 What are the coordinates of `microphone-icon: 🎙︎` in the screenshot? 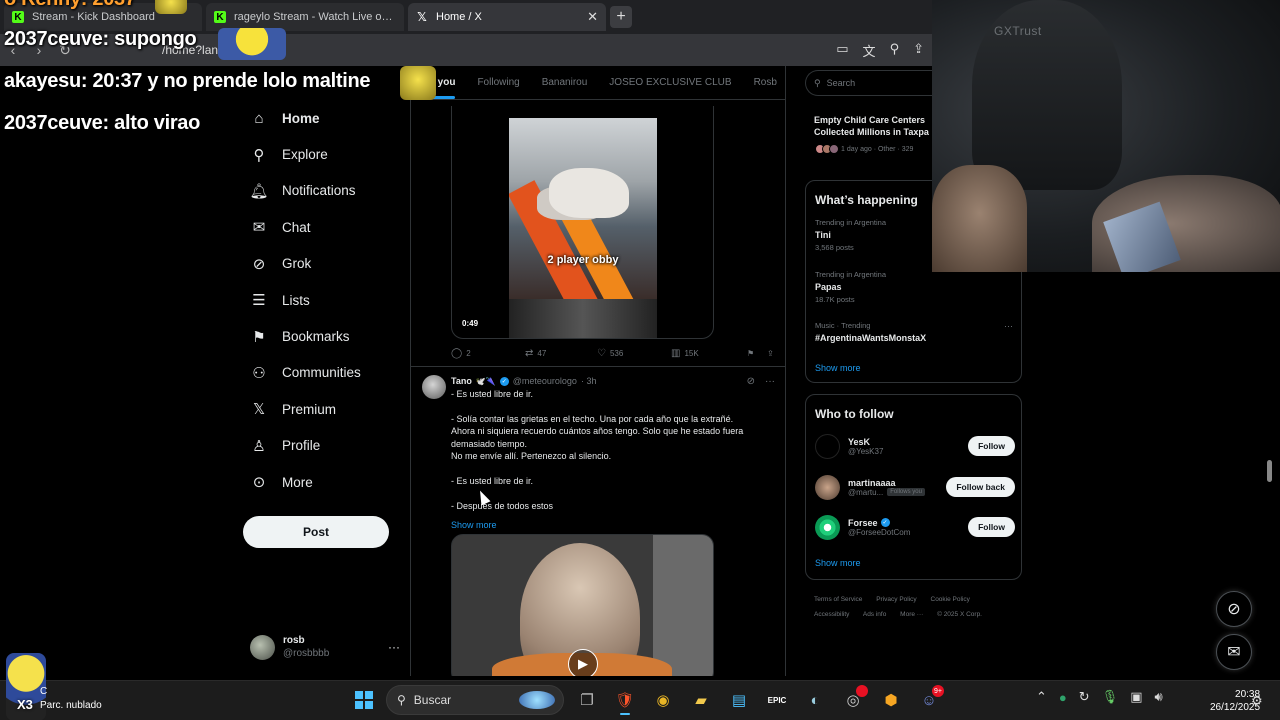 It's located at (1110, 697).